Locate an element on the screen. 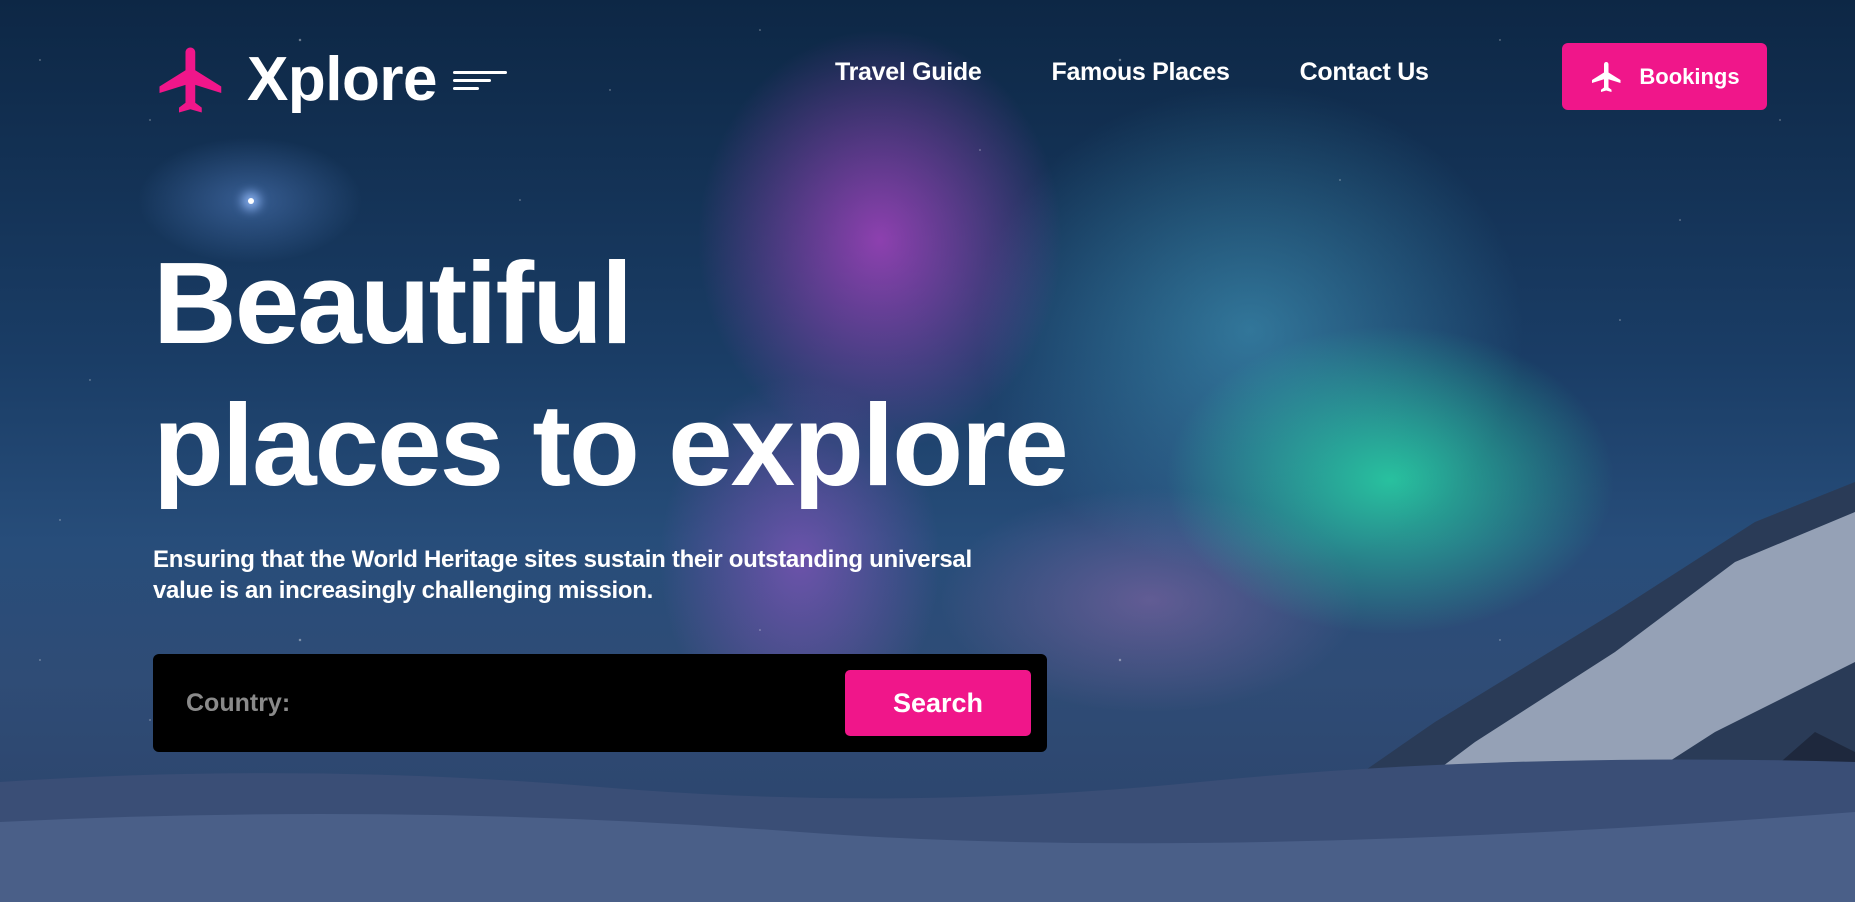 This screenshot has width=1855, height=902. nav-travel-guide: Travel Guide is located at coordinates (908, 72).